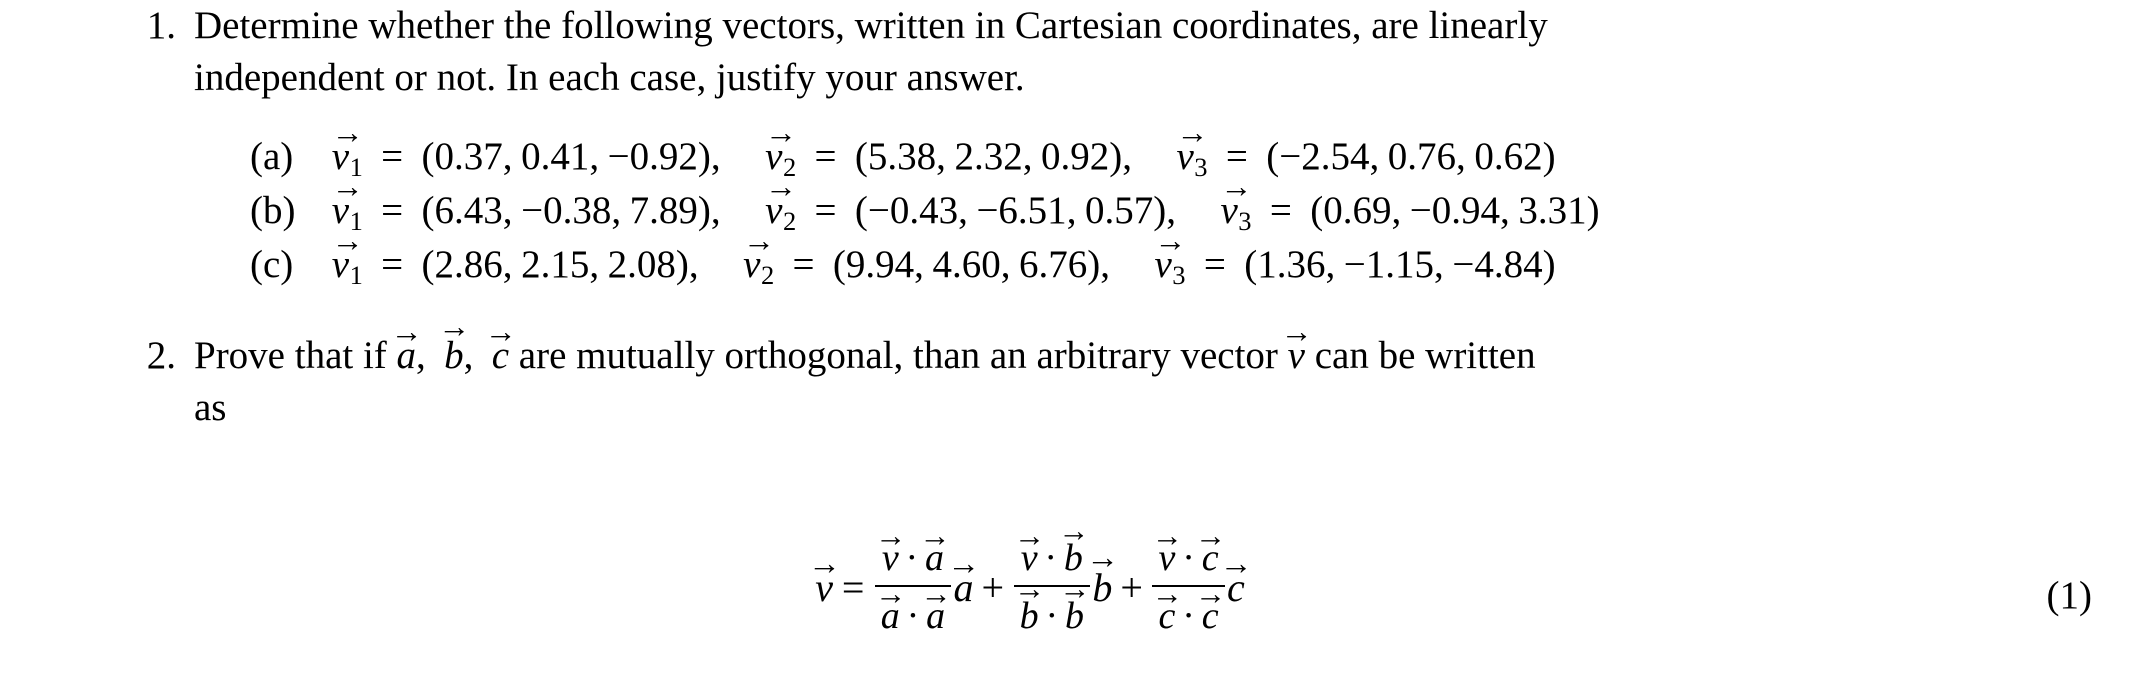 The width and height of the screenshot is (2150, 697). I want to click on vector-c-symbol: → c, so click(500, 345).